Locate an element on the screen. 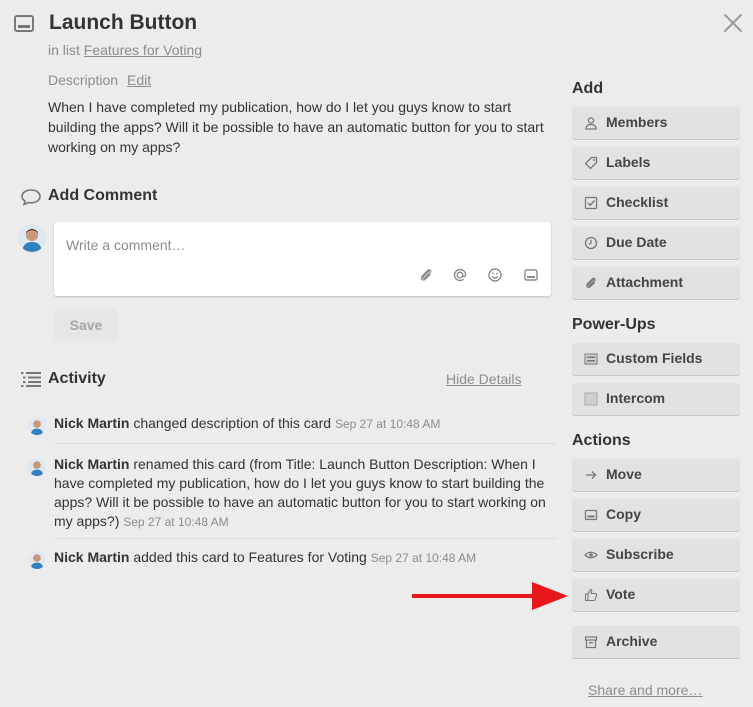  list-name-link: Features for Voting is located at coordinates (143, 50).